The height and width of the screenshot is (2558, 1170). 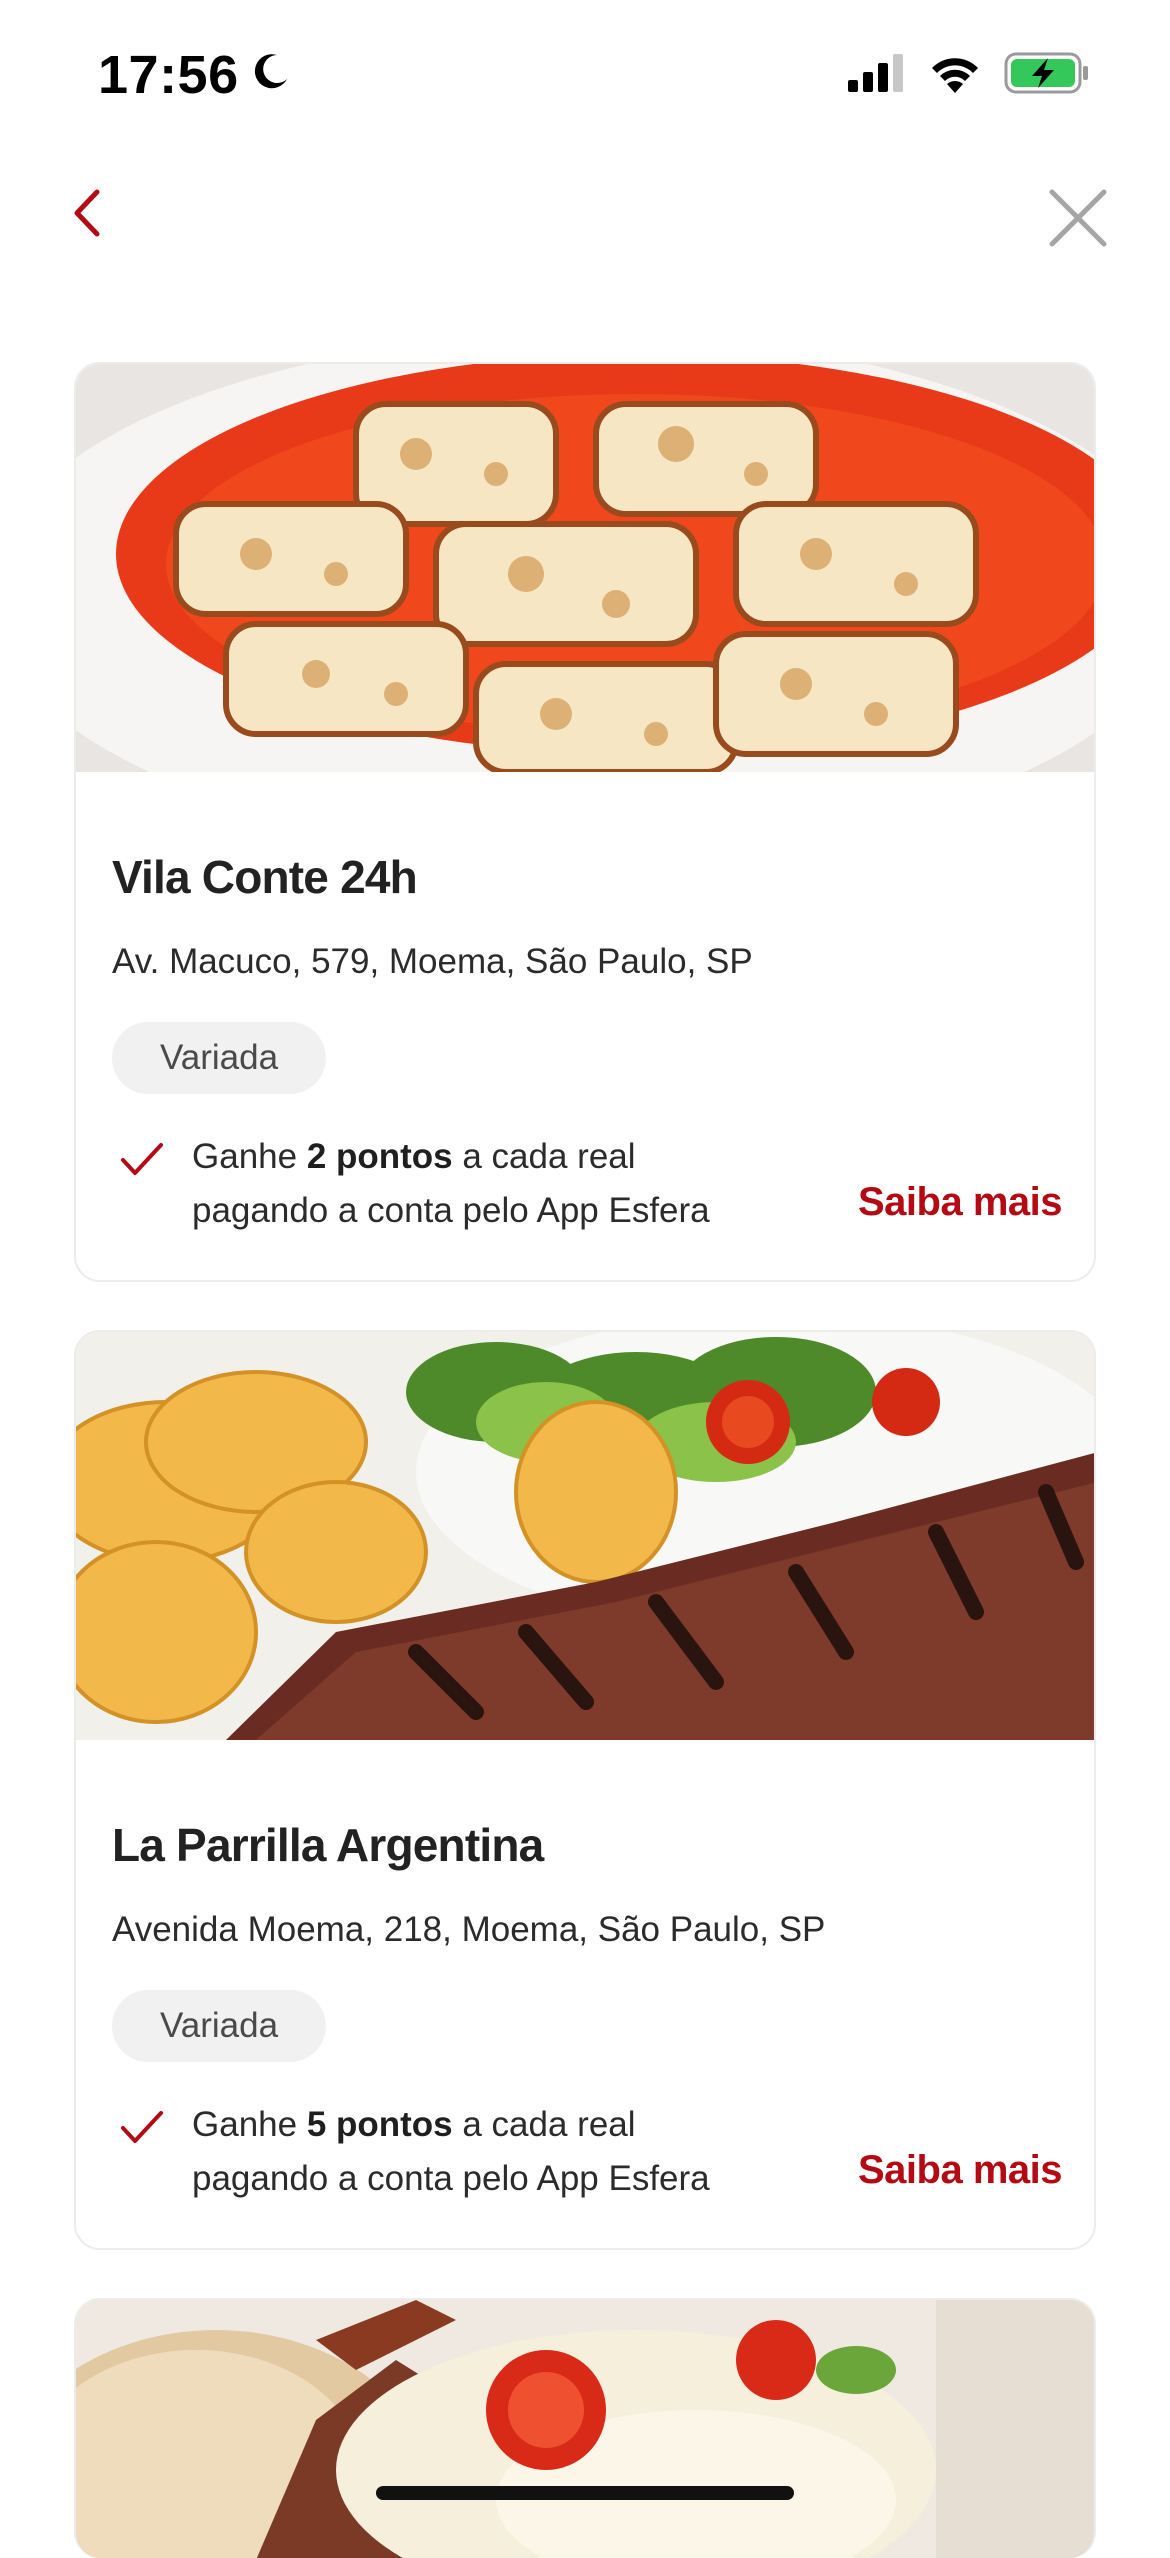 I want to click on wifi-icon, so click(x=955, y=75).